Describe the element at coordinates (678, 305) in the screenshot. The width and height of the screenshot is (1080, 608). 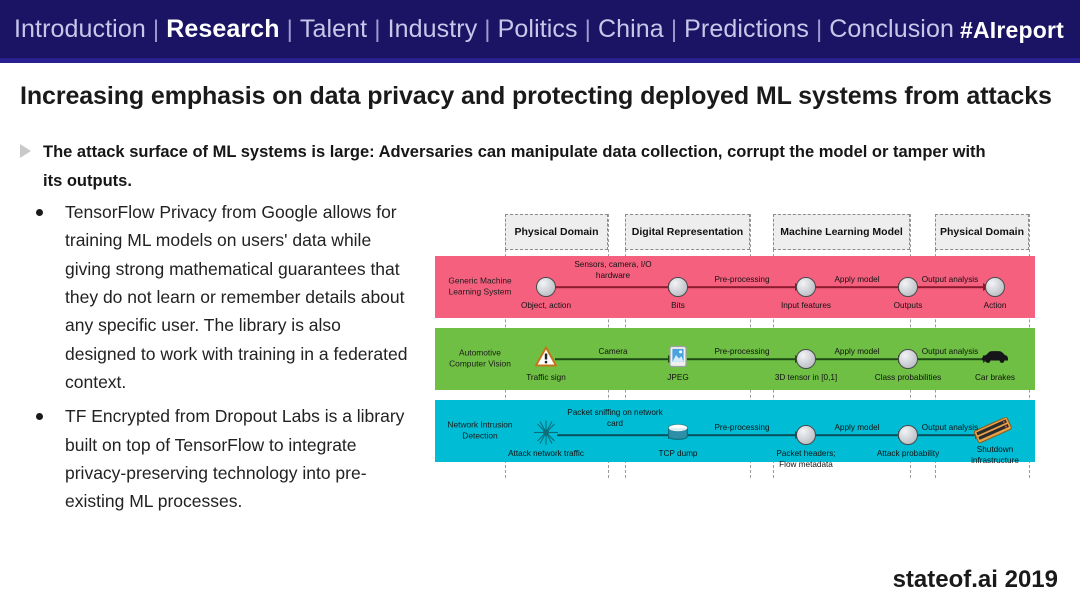
I see `node-label-bits: Bits` at that location.